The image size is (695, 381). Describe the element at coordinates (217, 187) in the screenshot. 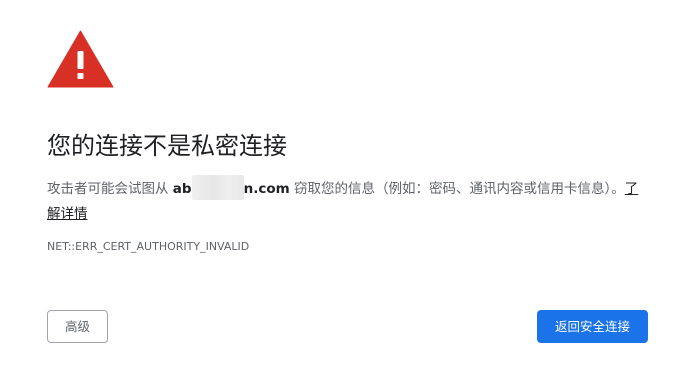

I see `redacted-domain-block` at that location.